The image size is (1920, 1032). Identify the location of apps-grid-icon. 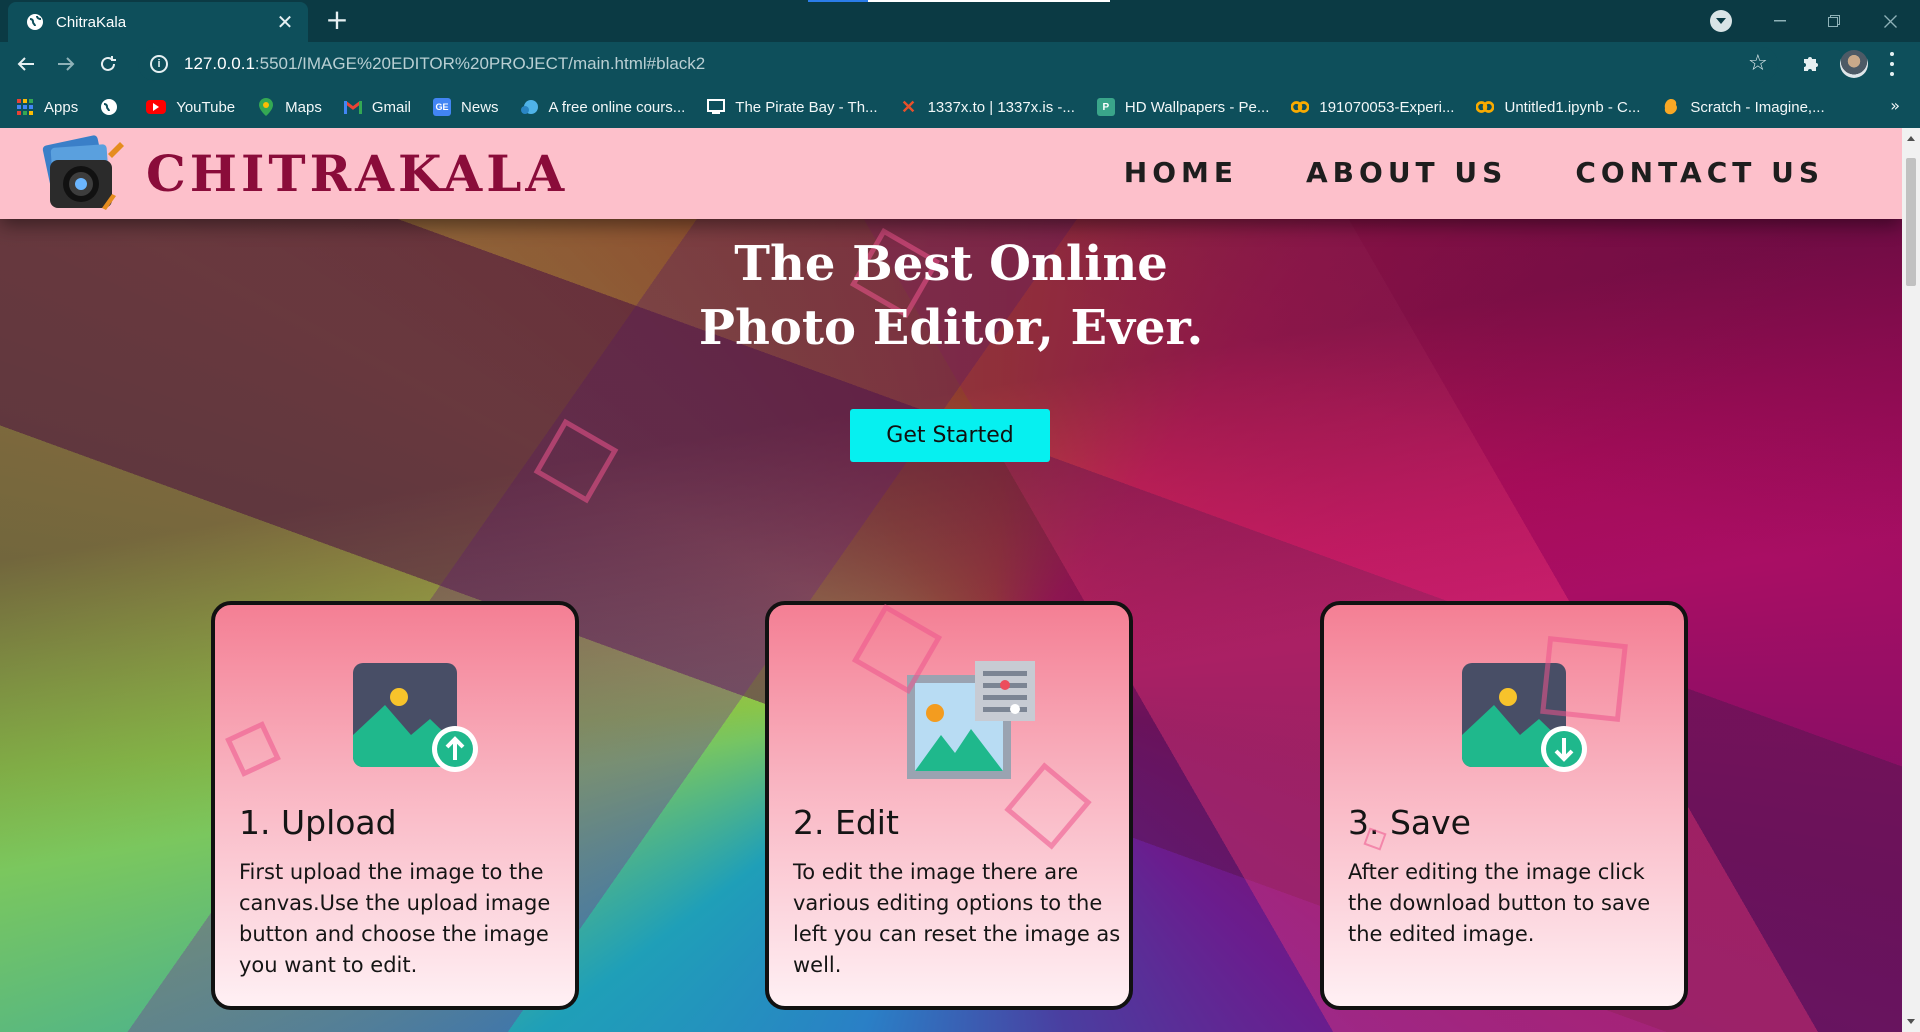
(25, 107).